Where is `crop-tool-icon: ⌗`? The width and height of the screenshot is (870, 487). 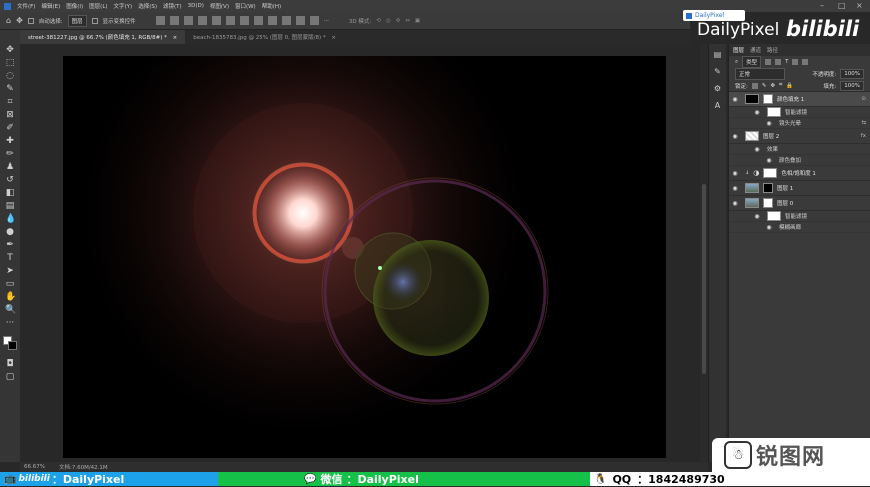 crop-tool-icon: ⌗ is located at coordinates (10, 102).